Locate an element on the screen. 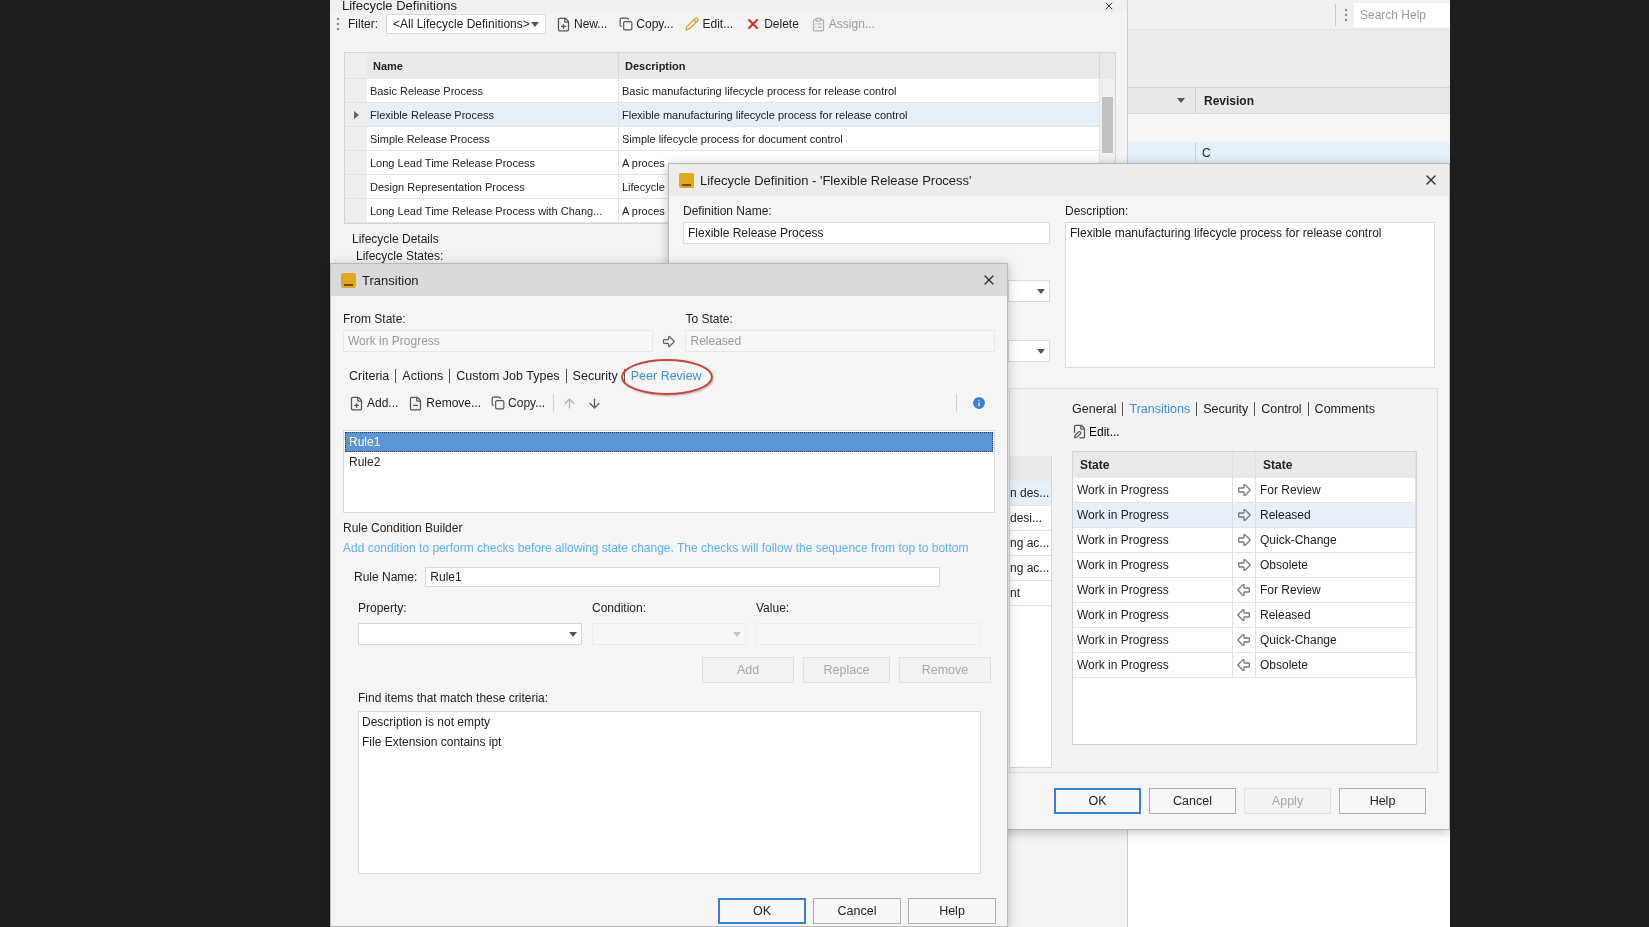 Image resolution: width=1649 pixels, height=927 pixels. document-plus-icon is located at coordinates (356, 403).